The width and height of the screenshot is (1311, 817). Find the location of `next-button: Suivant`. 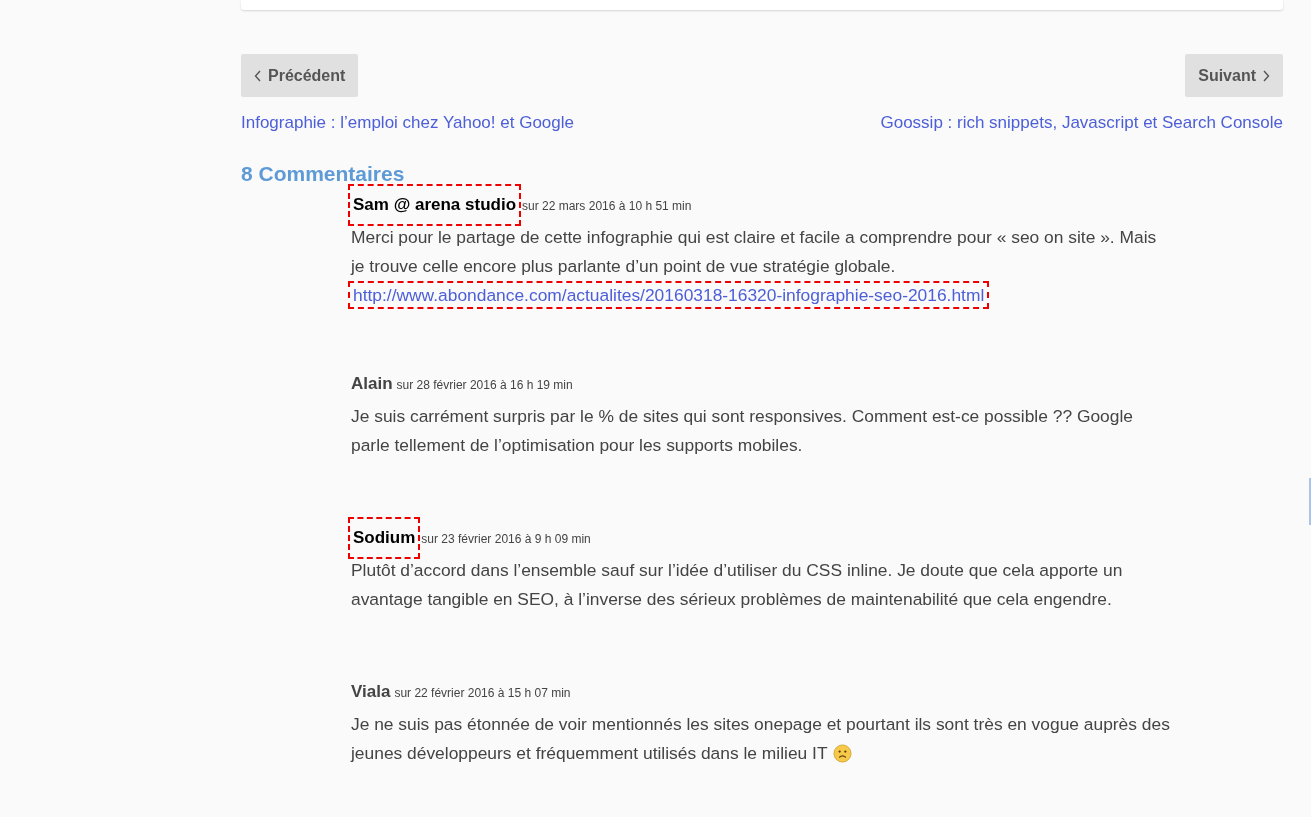

next-button: Suivant is located at coordinates (1234, 75).